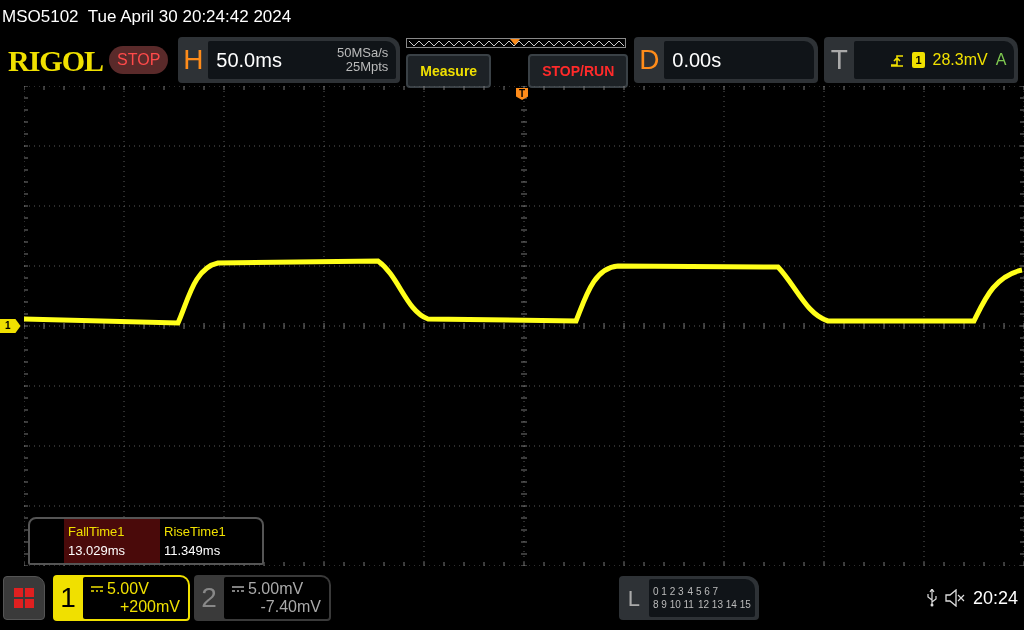 This screenshot has height=630, width=1024. What do you see at coordinates (195, 531) in the screenshot?
I see `measurement-label: RiseTime1` at bounding box center [195, 531].